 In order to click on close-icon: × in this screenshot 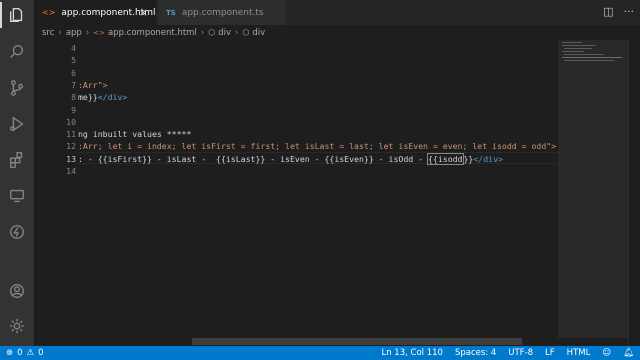, I will do `click(143, 12)`.